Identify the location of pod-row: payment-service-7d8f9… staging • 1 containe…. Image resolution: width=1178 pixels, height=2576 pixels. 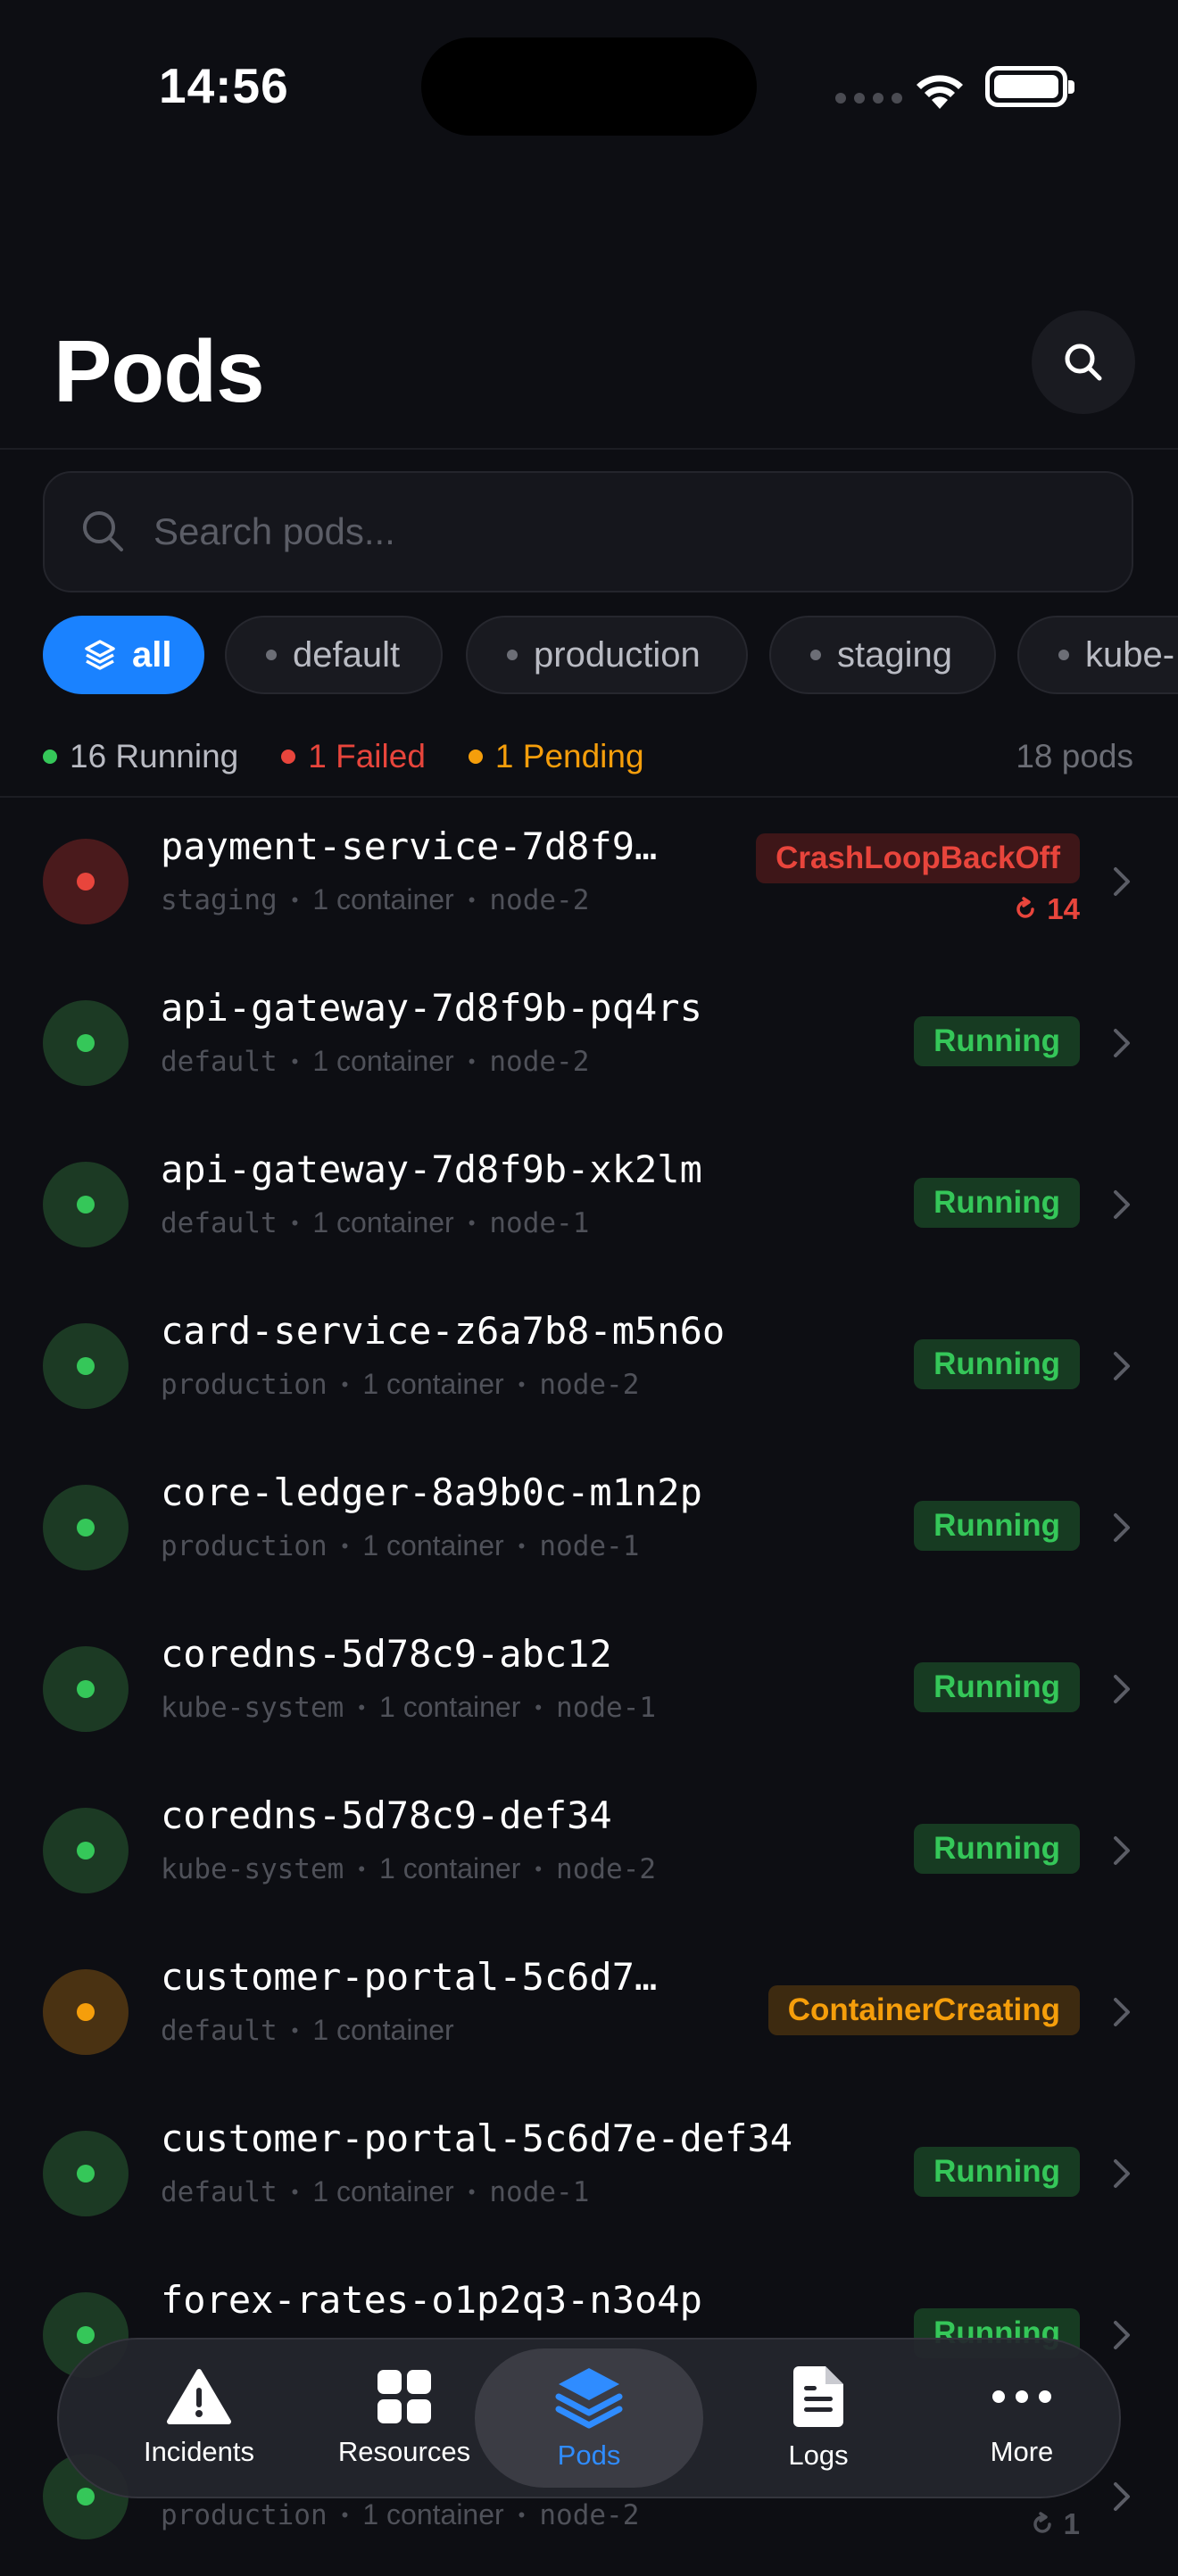
(589, 880).